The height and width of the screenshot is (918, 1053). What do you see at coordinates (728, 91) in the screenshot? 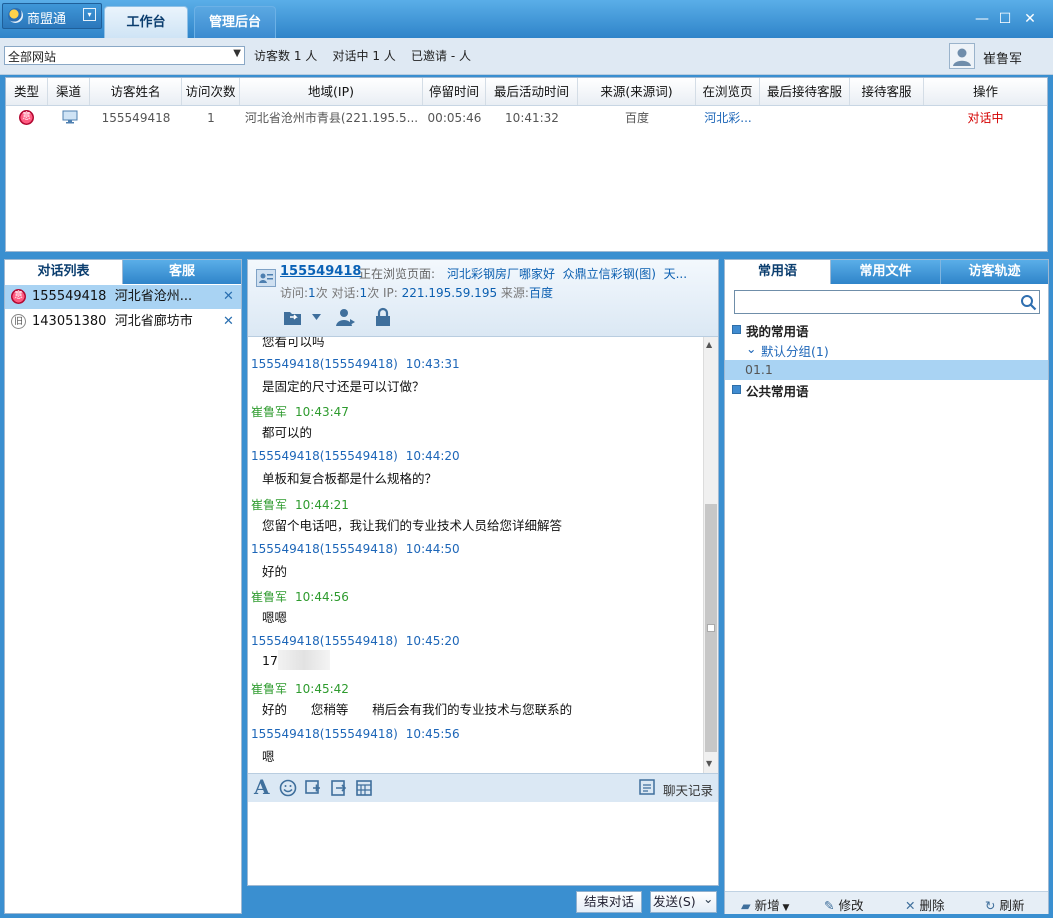
I see `column-header: 在浏览页` at bounding box center [728, 91].